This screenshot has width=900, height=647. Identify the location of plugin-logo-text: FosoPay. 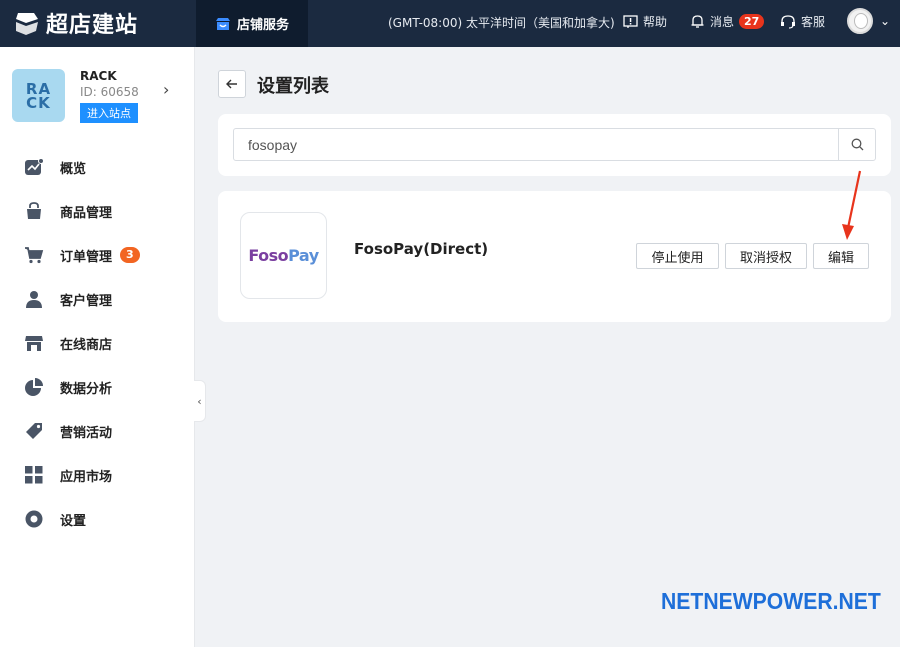
(283, 255).